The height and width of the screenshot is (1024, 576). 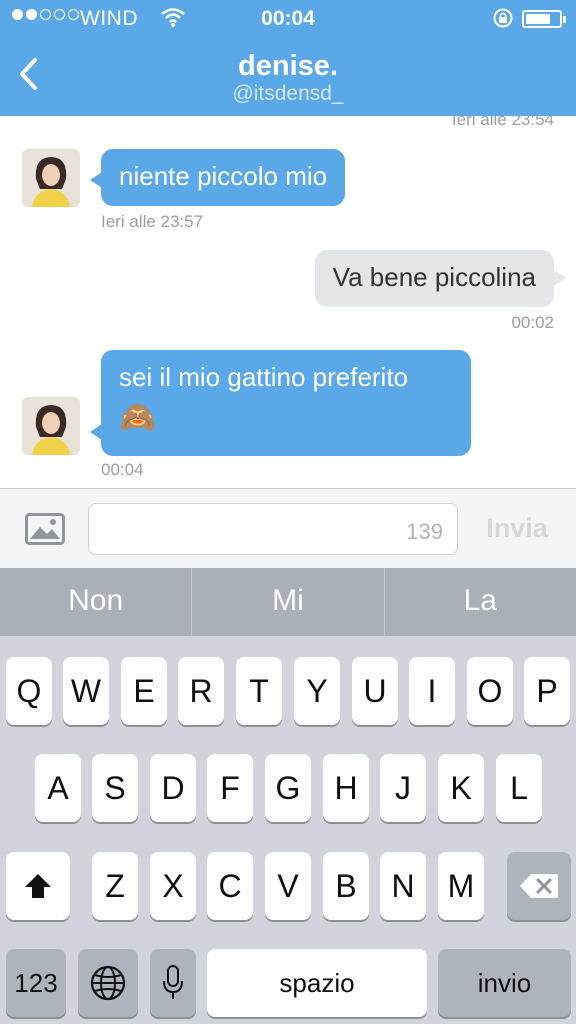 I want to click on key-z: Z, so click(x=115, y=886).